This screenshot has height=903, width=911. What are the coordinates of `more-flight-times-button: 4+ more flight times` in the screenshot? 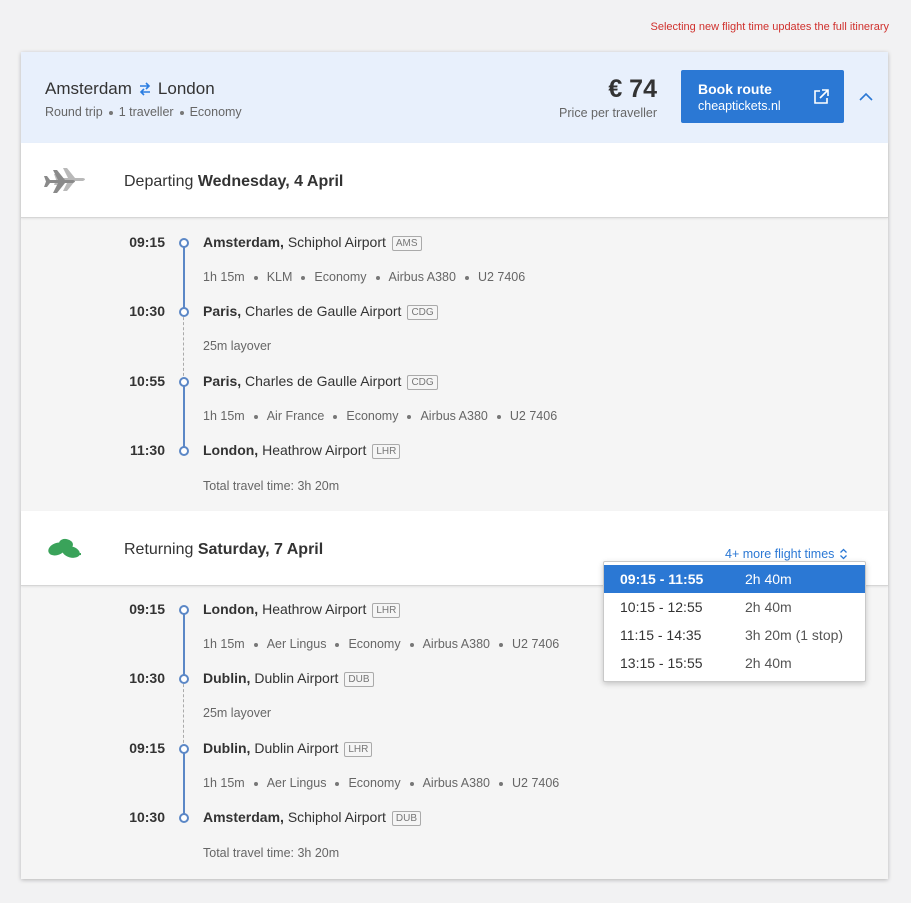 It's located at (786, 554).